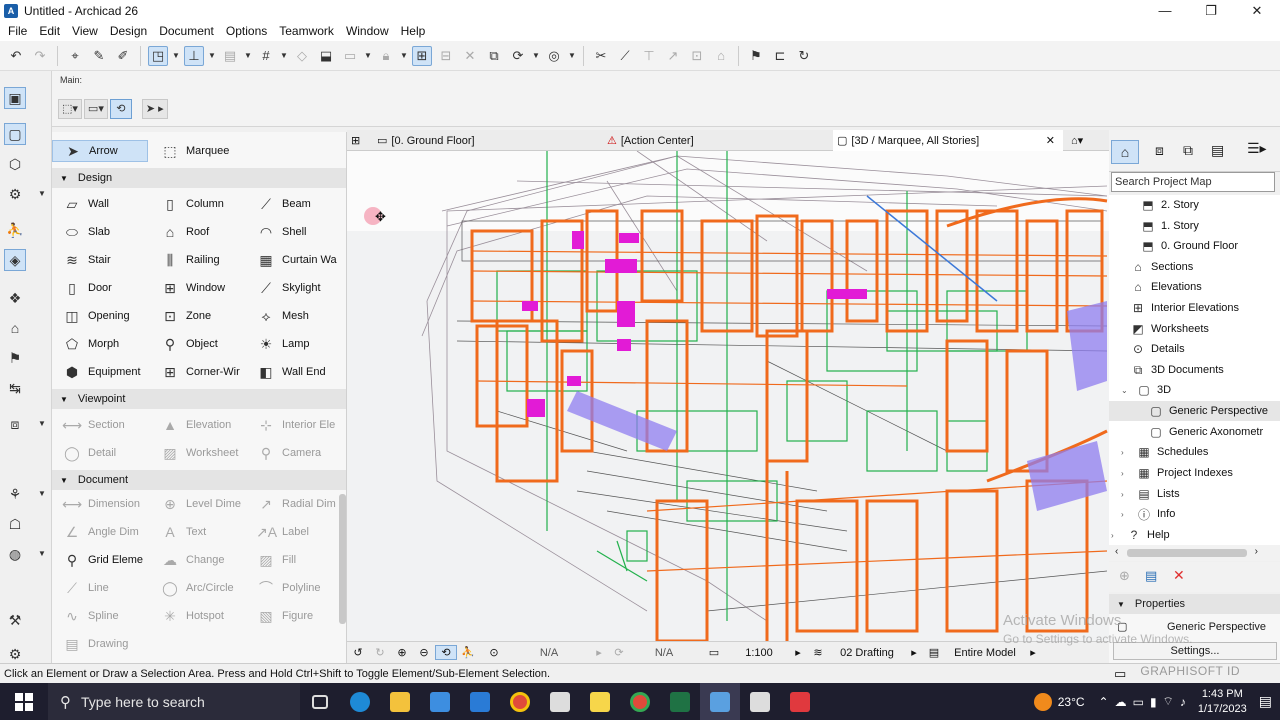  What do you see at coordinates (107, 260) in the screenshot?
I see `tool-stair: ≋ Stair` at bounding box center [107, 260].